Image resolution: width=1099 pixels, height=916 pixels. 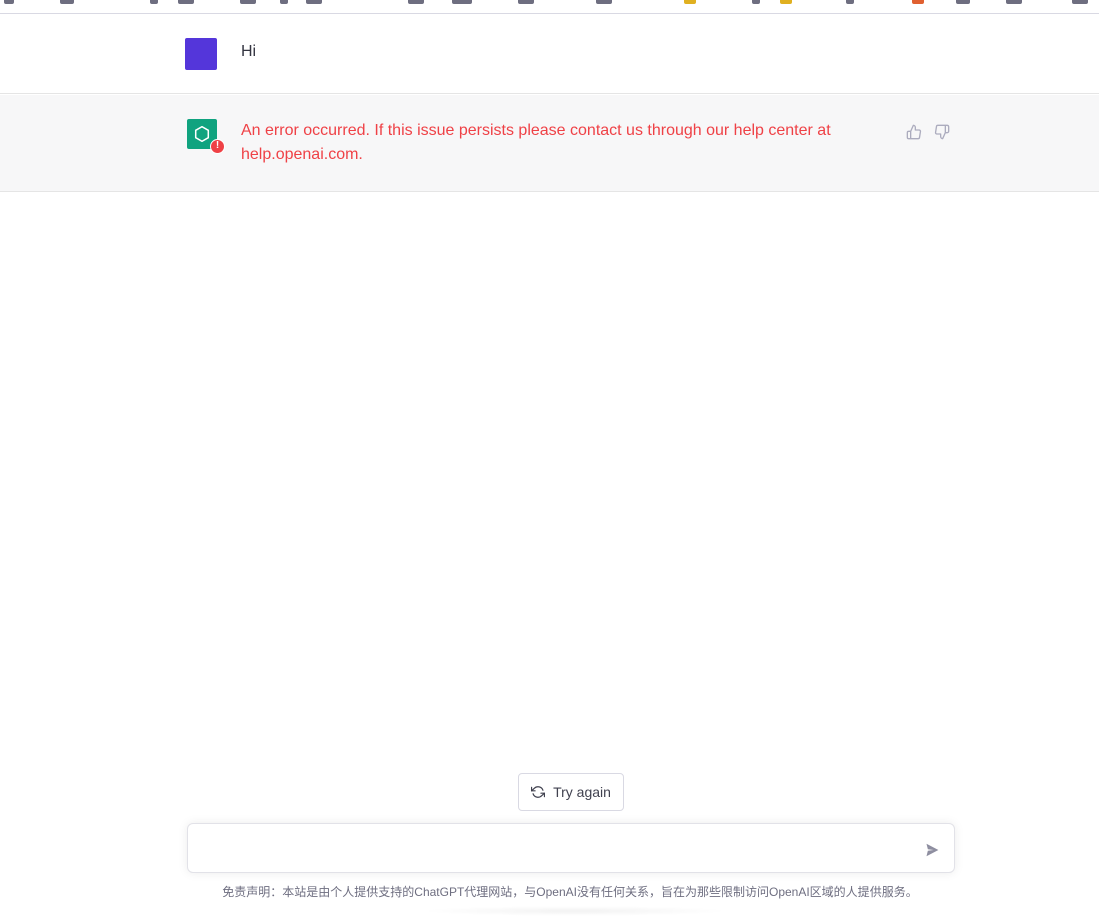 I want to click on refresh-icon, so click(x=538, y=792).